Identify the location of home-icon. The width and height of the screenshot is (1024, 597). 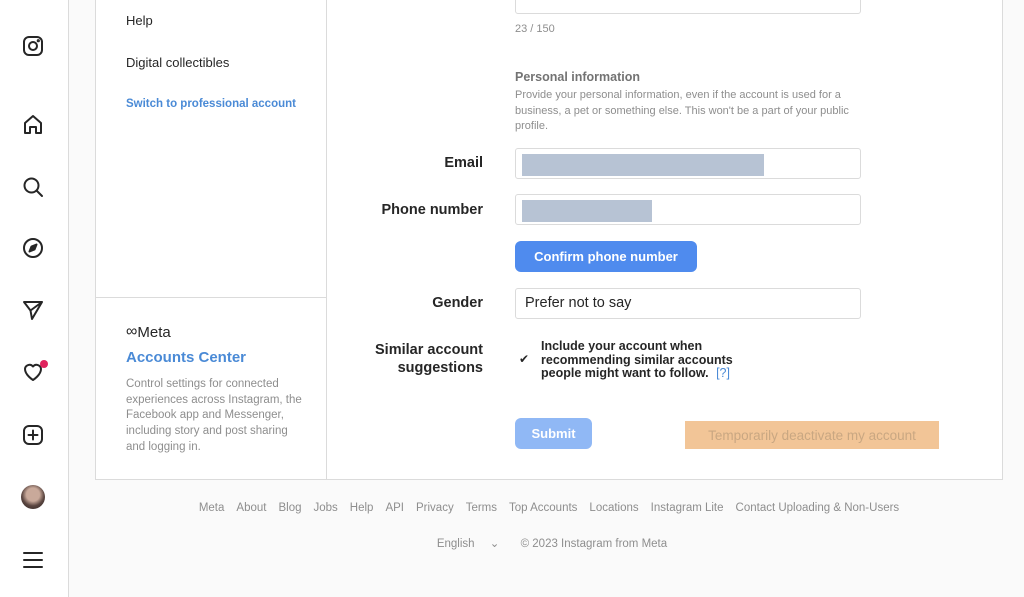
(33, 125).